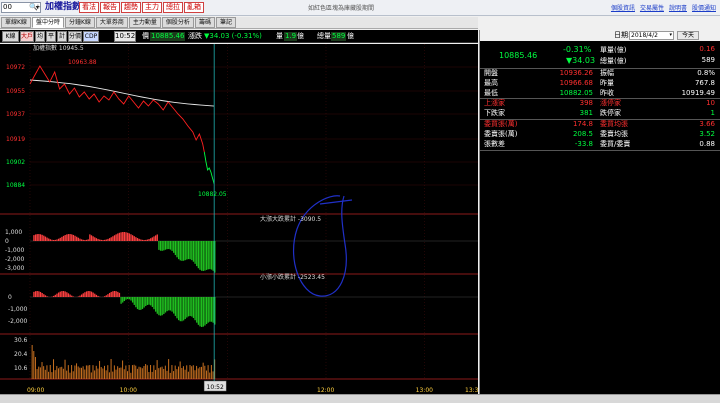  I want to click on top-tab-main-force: 主力, so click(152, 7).